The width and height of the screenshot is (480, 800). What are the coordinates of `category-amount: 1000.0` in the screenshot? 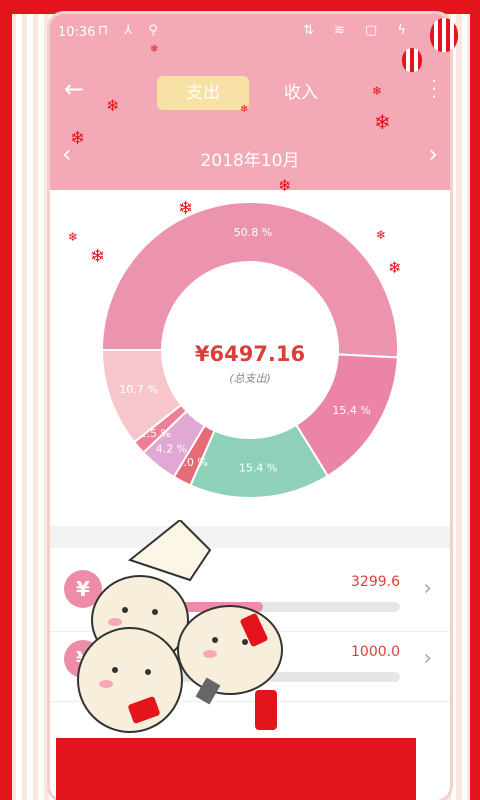 It's located at (375, 652).